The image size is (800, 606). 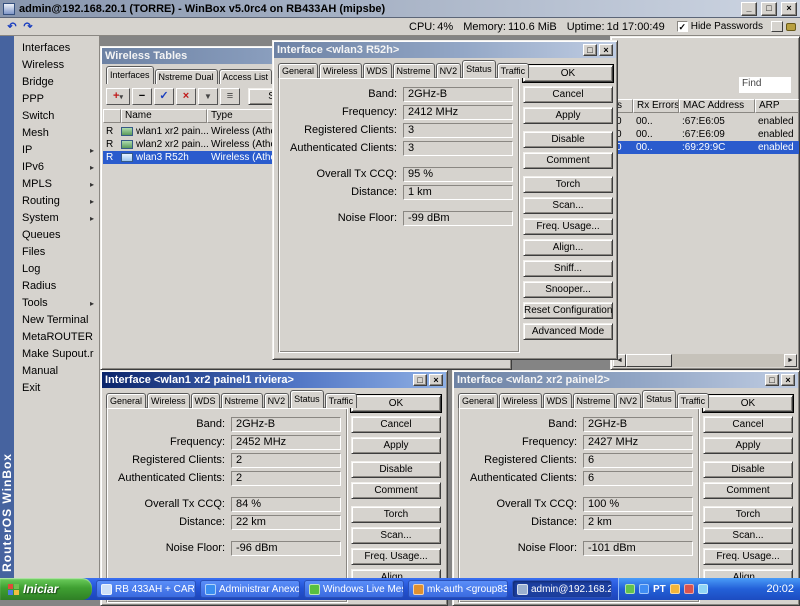 I want to click on messenger-tray-icon, so click(x=630, y=589).